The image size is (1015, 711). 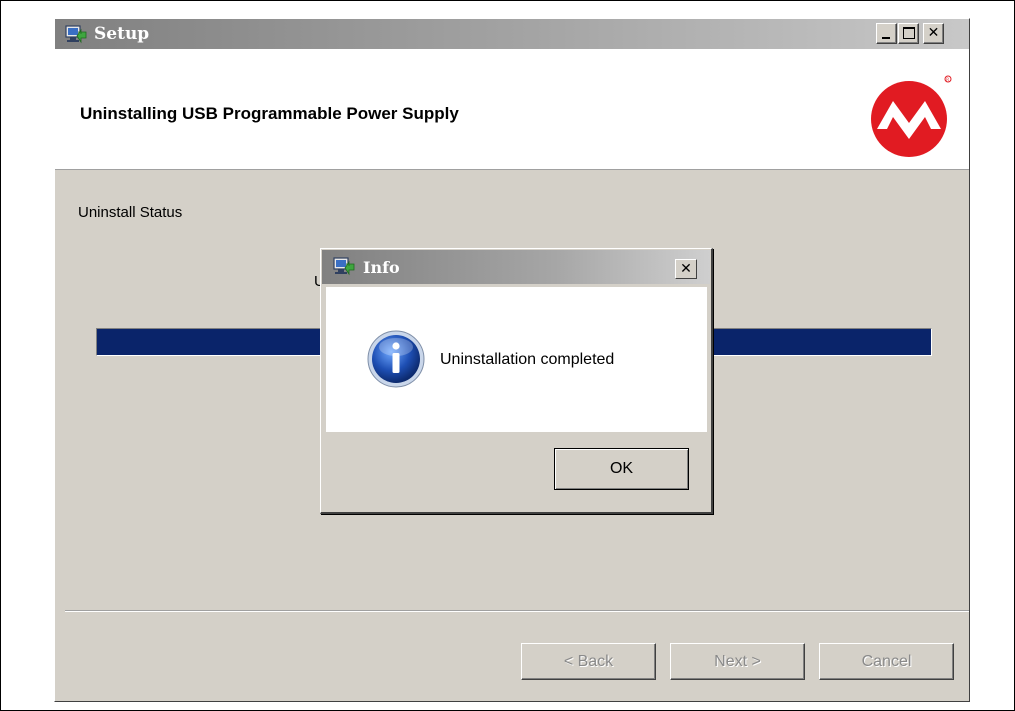 I want to click on ok-button-label: OK, so click(x=621, y=468).